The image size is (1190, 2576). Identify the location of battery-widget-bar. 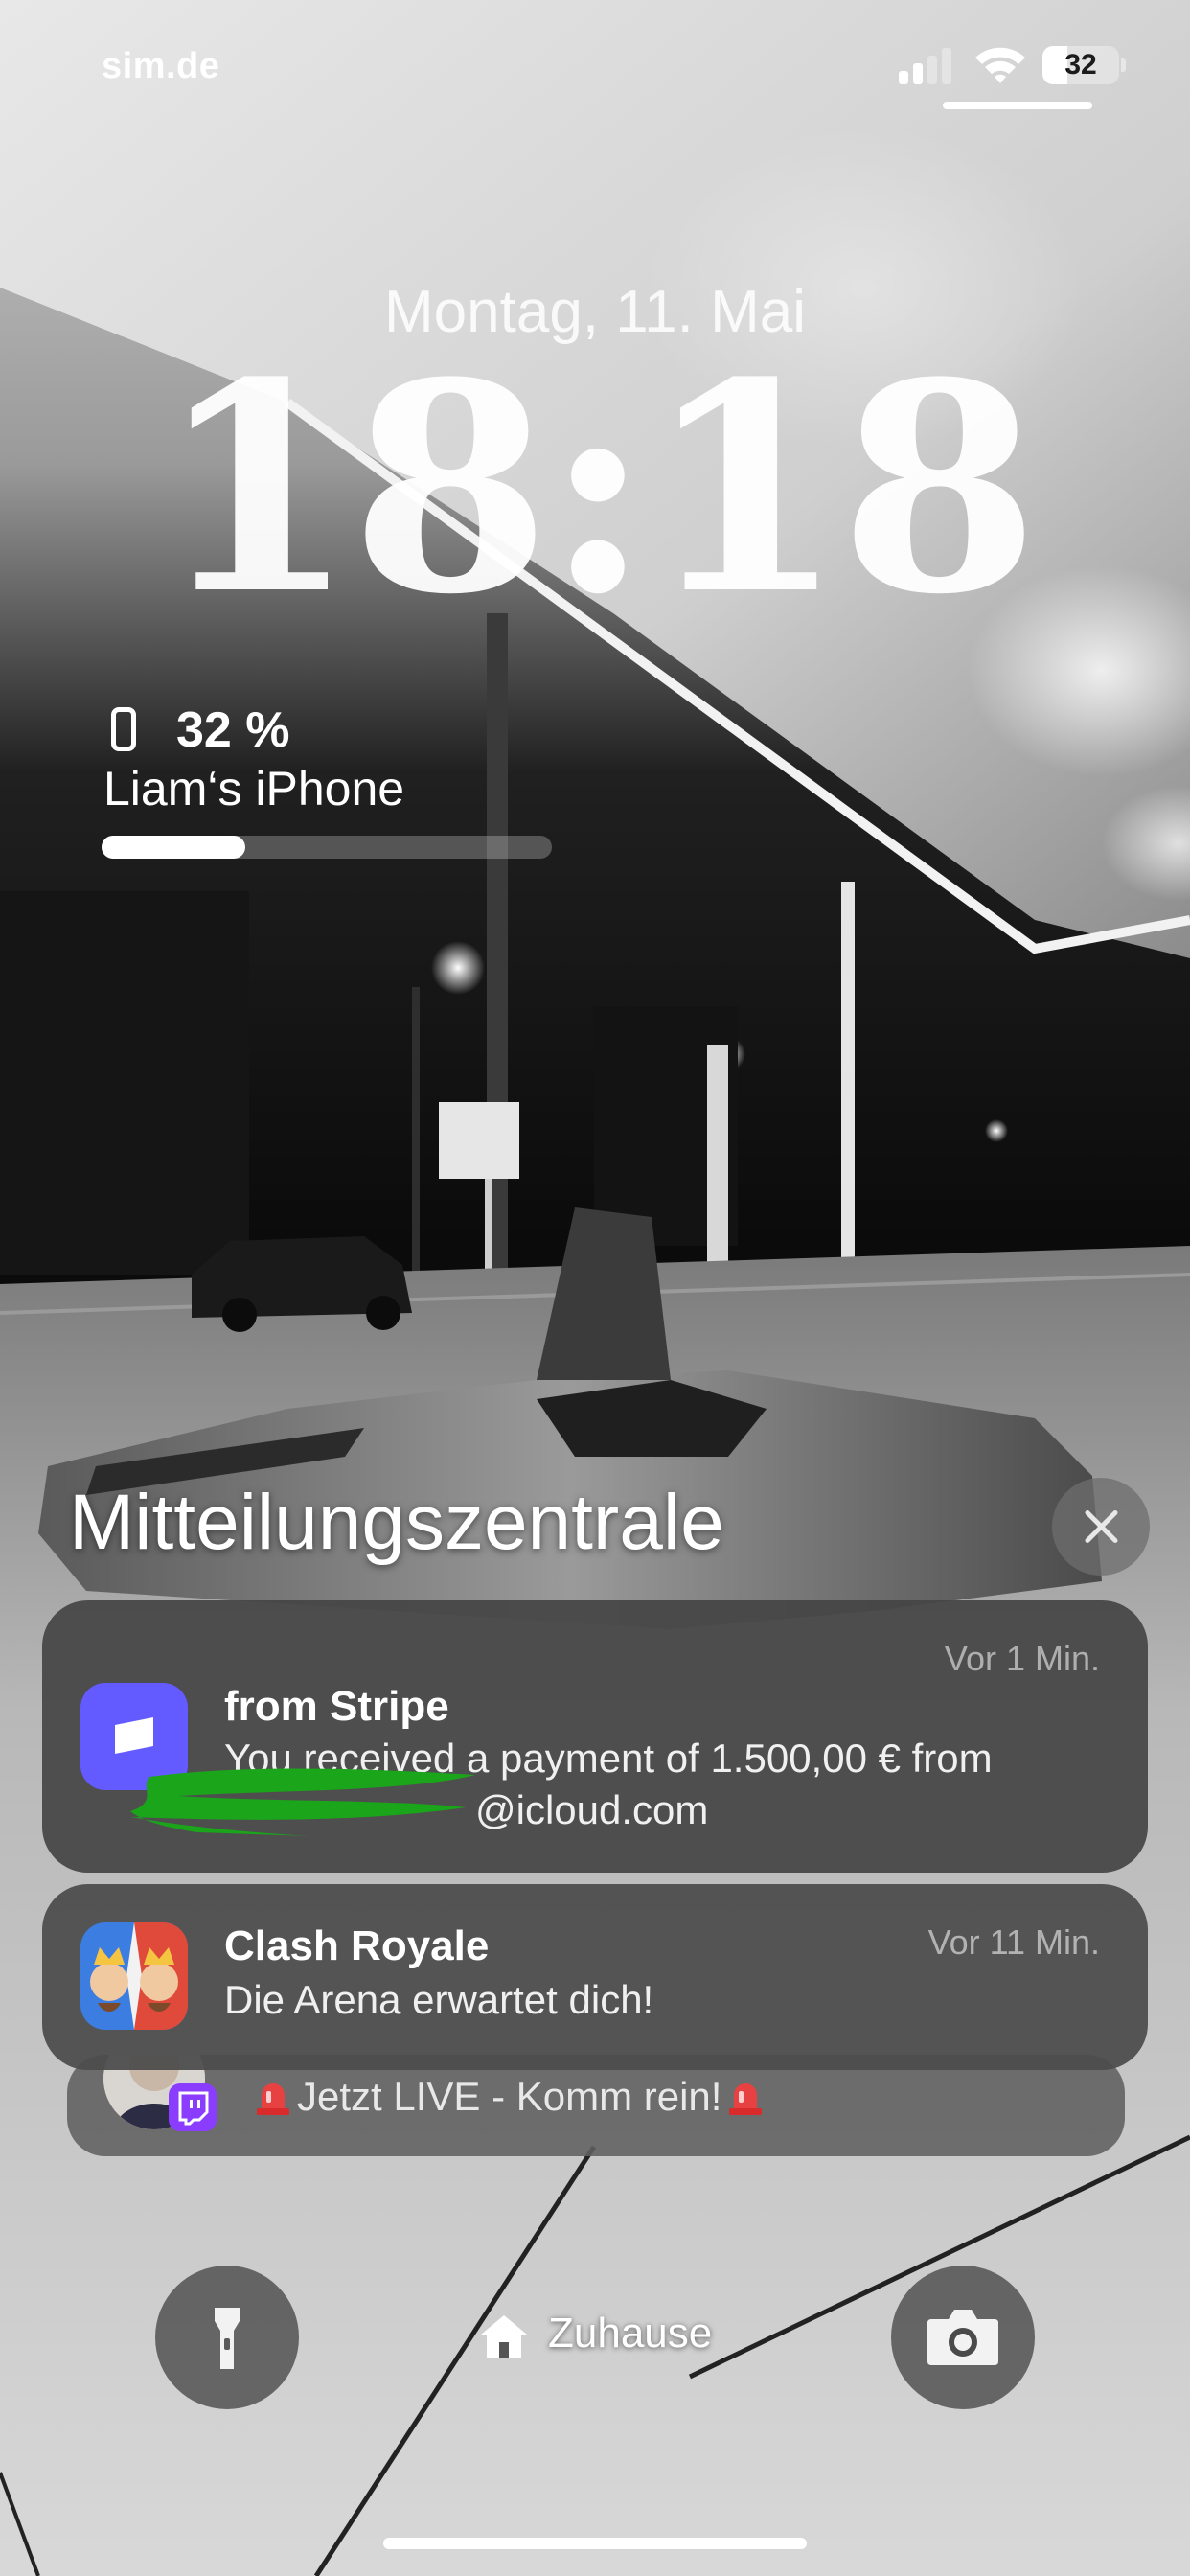
(327, 847).